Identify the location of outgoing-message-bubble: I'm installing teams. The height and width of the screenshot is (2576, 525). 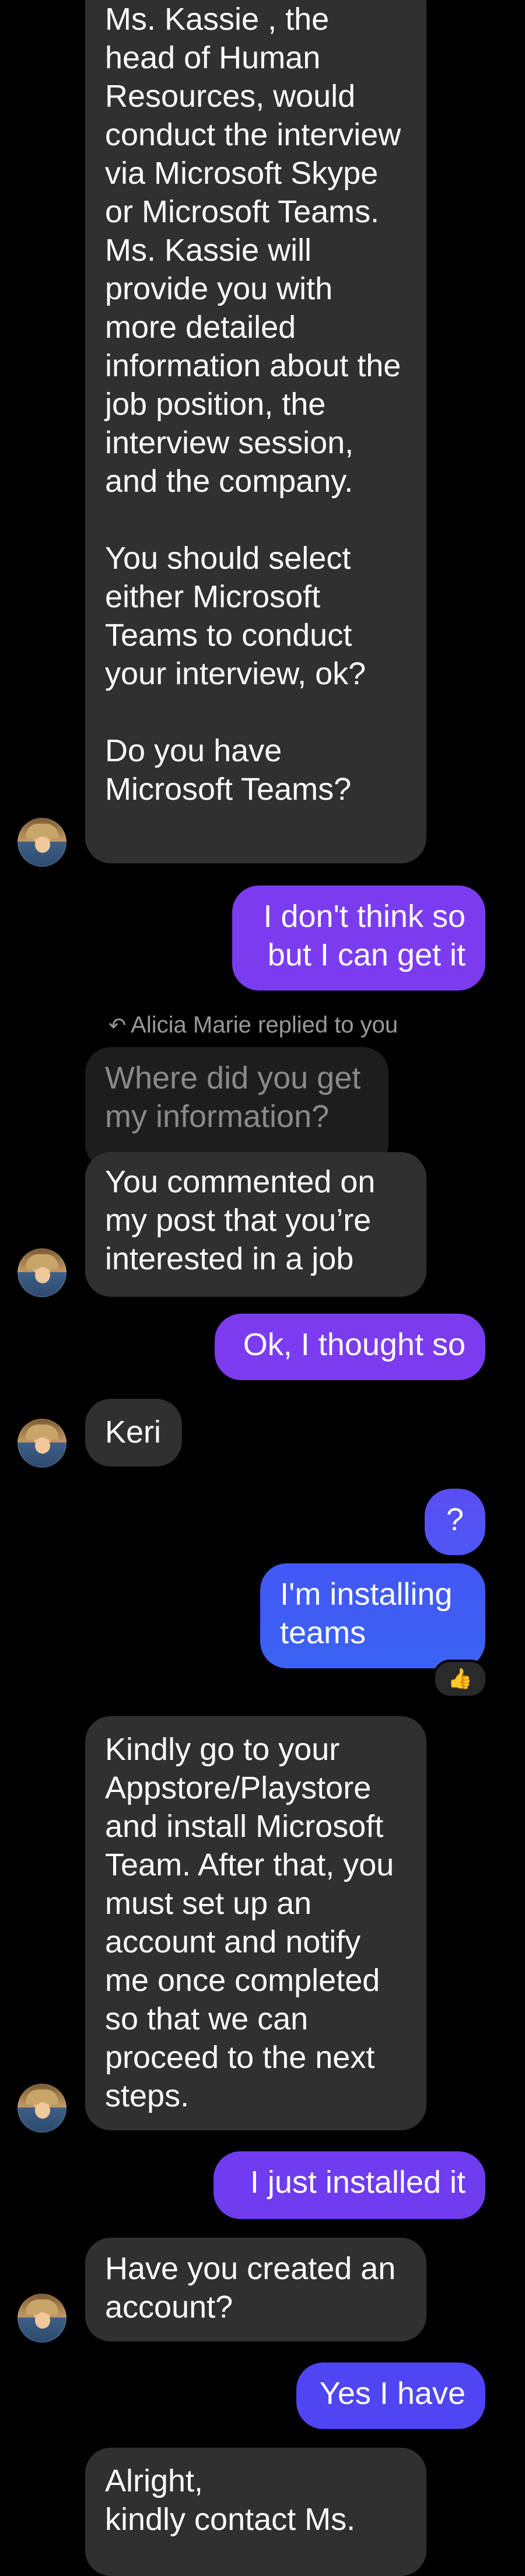
(372, 1615).